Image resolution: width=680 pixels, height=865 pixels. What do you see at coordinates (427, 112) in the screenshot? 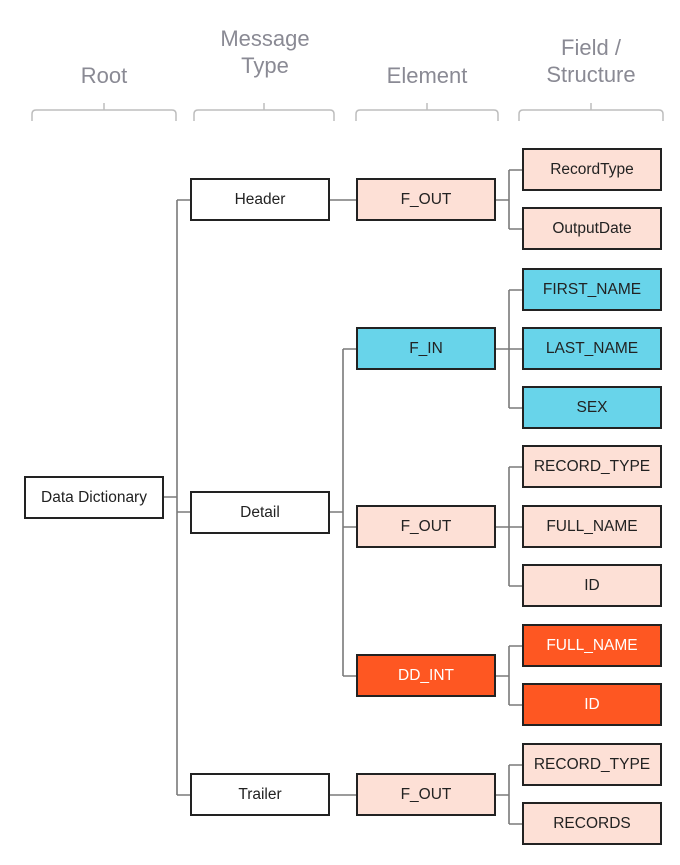
I see `bracket-element` at bounding box center [427, 112].